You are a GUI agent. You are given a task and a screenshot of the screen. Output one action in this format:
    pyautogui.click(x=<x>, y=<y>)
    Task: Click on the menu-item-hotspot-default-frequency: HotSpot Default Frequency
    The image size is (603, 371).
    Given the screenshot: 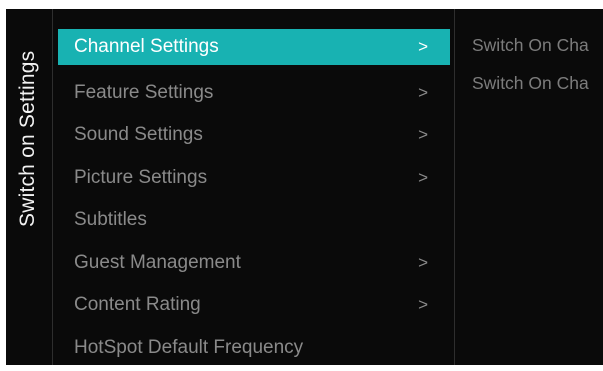 What is the action you would take?
    pyautogui.click(x=254, y=346)
    